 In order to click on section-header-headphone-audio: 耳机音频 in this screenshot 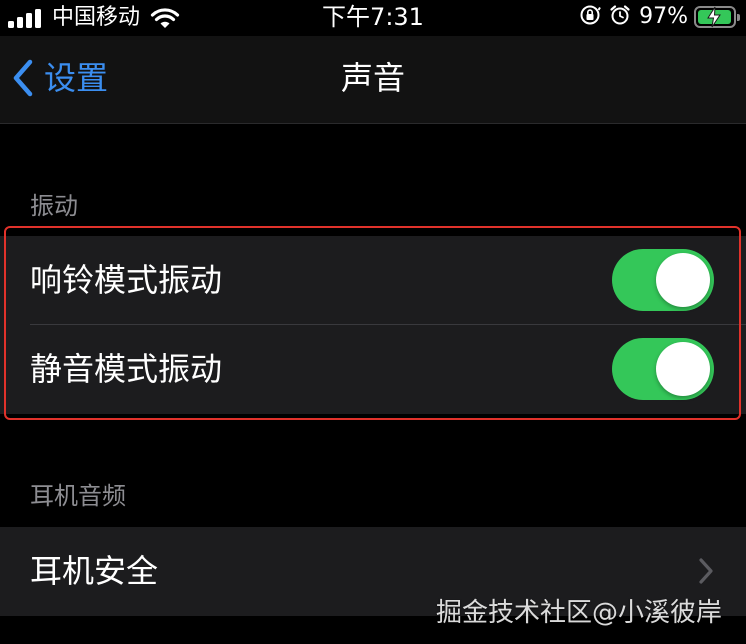, I will do `click(78, 496)`.